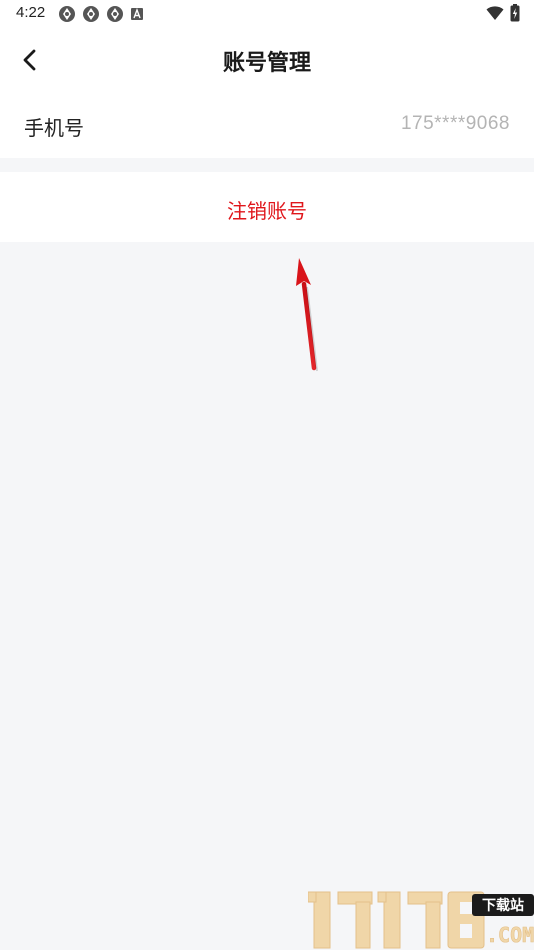 The height and width of the screenshot is (950, 534). I want to click on delete-account-label: 注销账号, so click(267, 211).